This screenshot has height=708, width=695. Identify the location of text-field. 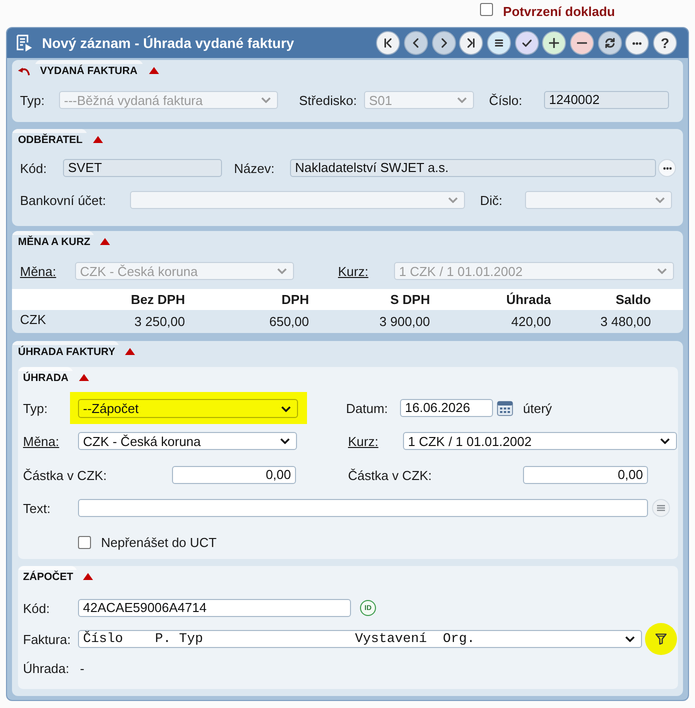
(363, 508).